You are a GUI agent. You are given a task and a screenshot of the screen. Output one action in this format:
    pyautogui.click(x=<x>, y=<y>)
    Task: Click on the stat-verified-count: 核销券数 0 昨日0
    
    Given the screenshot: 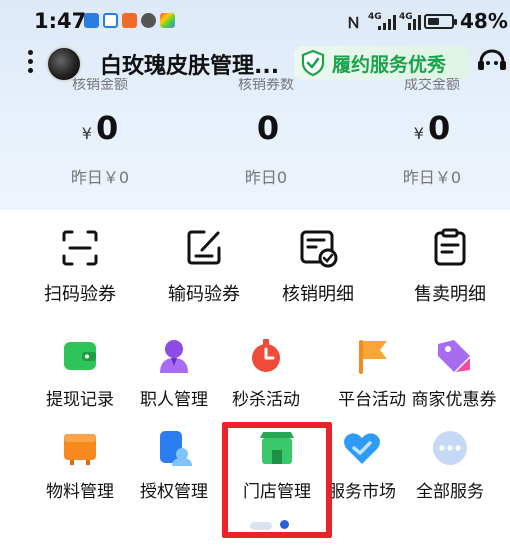 What is the action you would take?
    pyautogui.click(x=266, y=133)
    